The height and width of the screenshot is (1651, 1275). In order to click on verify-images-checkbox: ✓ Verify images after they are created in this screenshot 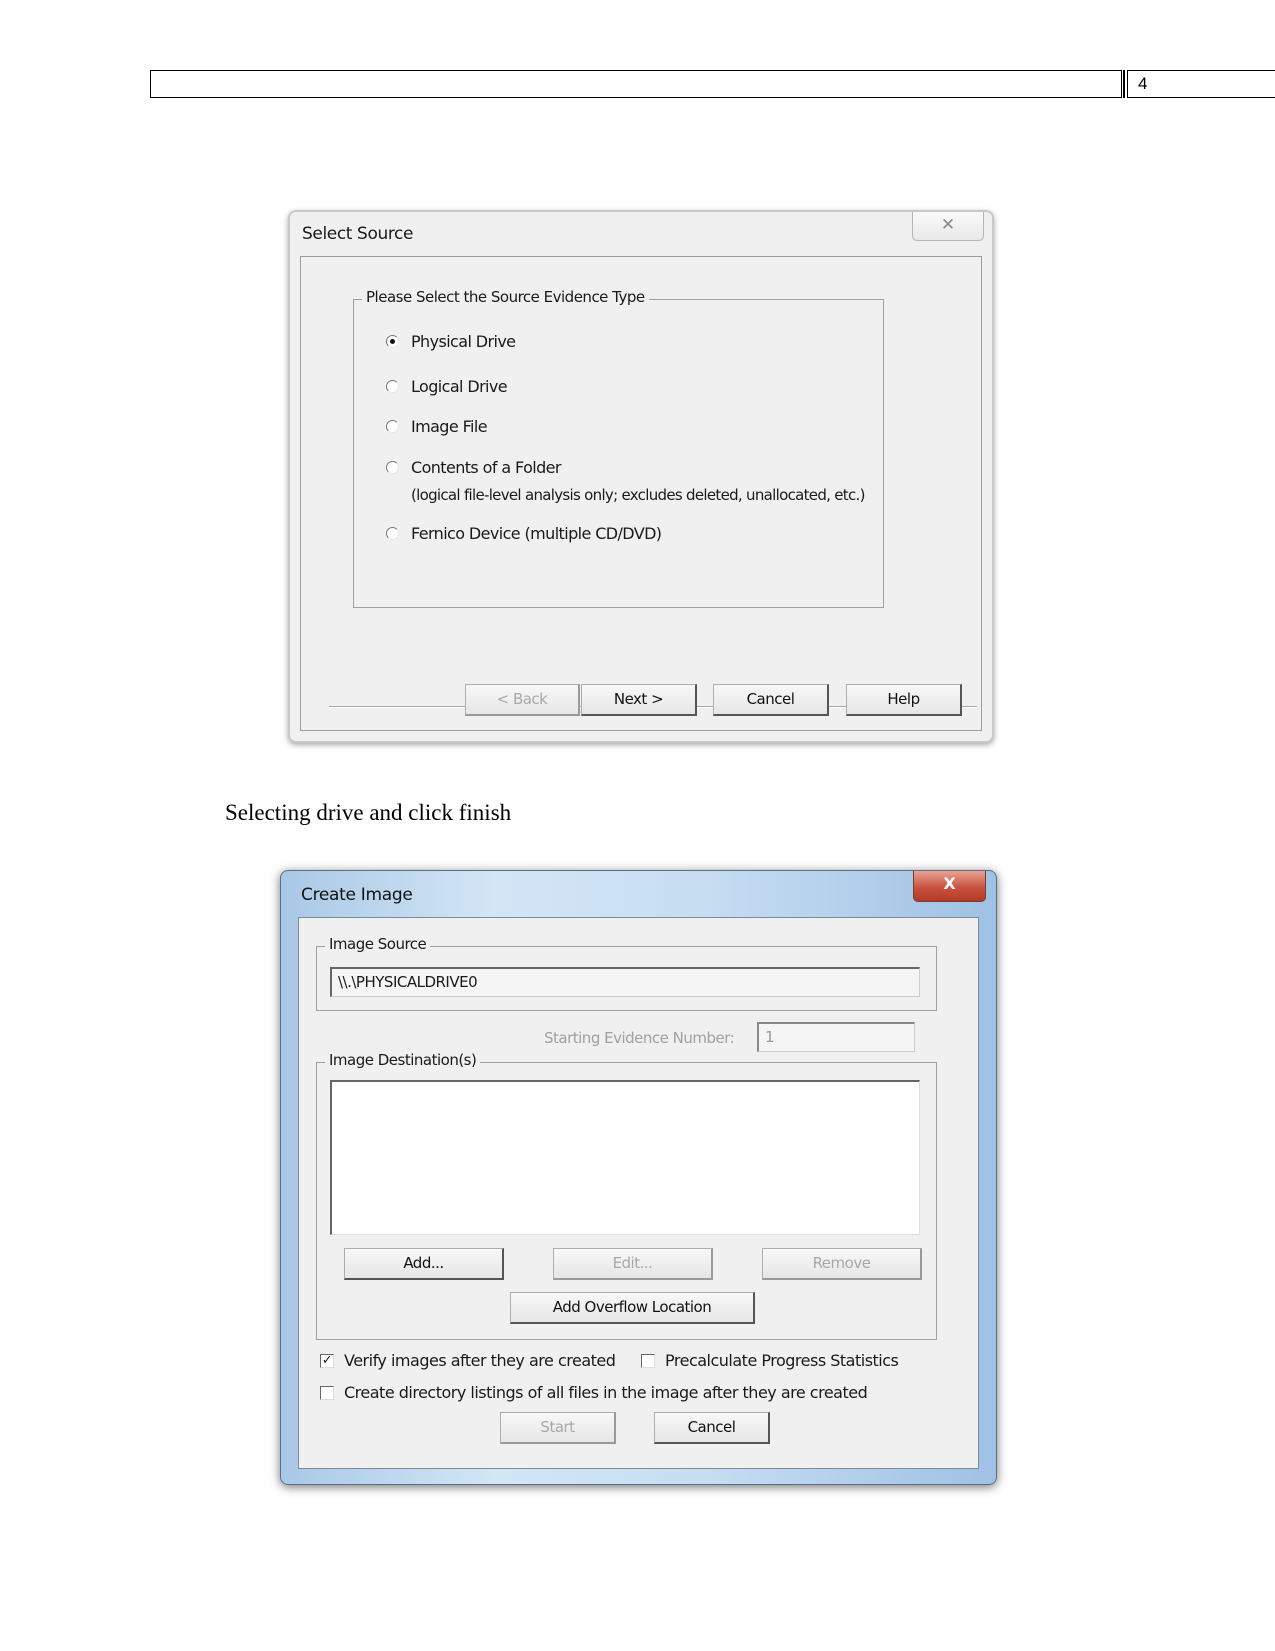, I will do `click(468, 1360)`.